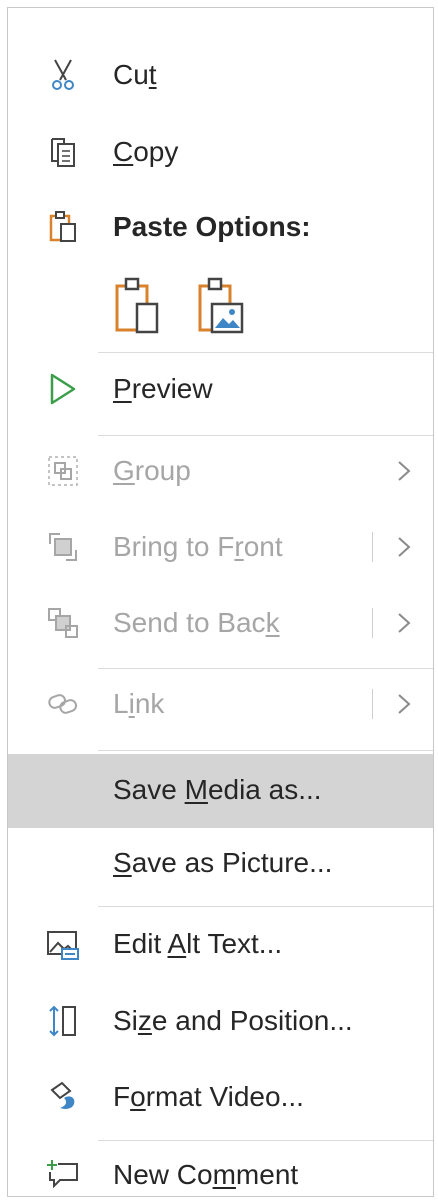 The width and height of the screenshot is (438, 1202). I want to click on copy-icon, so click(63, 152).